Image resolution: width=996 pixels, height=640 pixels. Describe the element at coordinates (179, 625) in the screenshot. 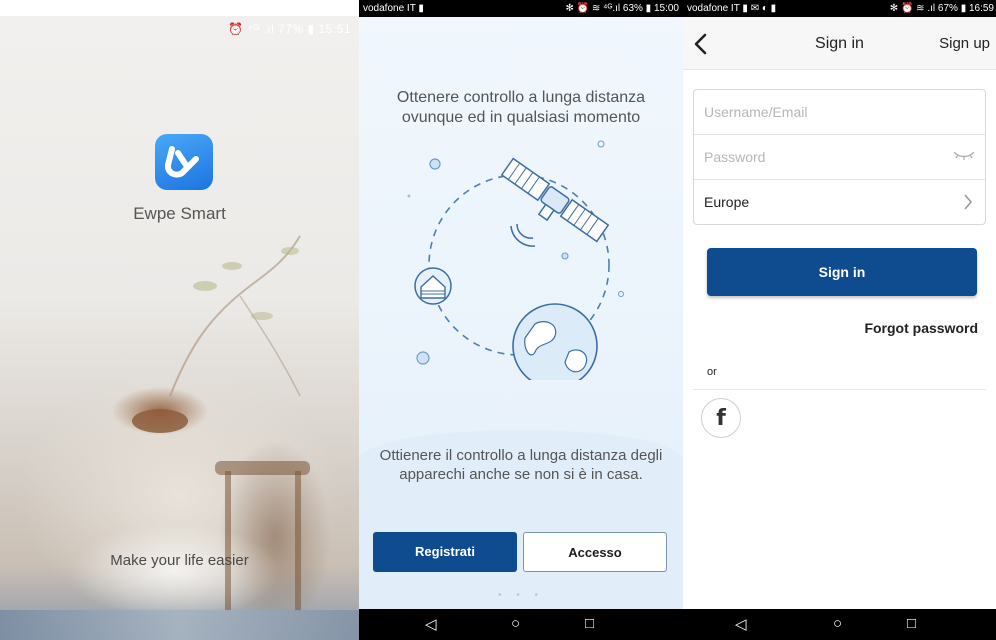

I see `floor-tile-decoration` at that location.